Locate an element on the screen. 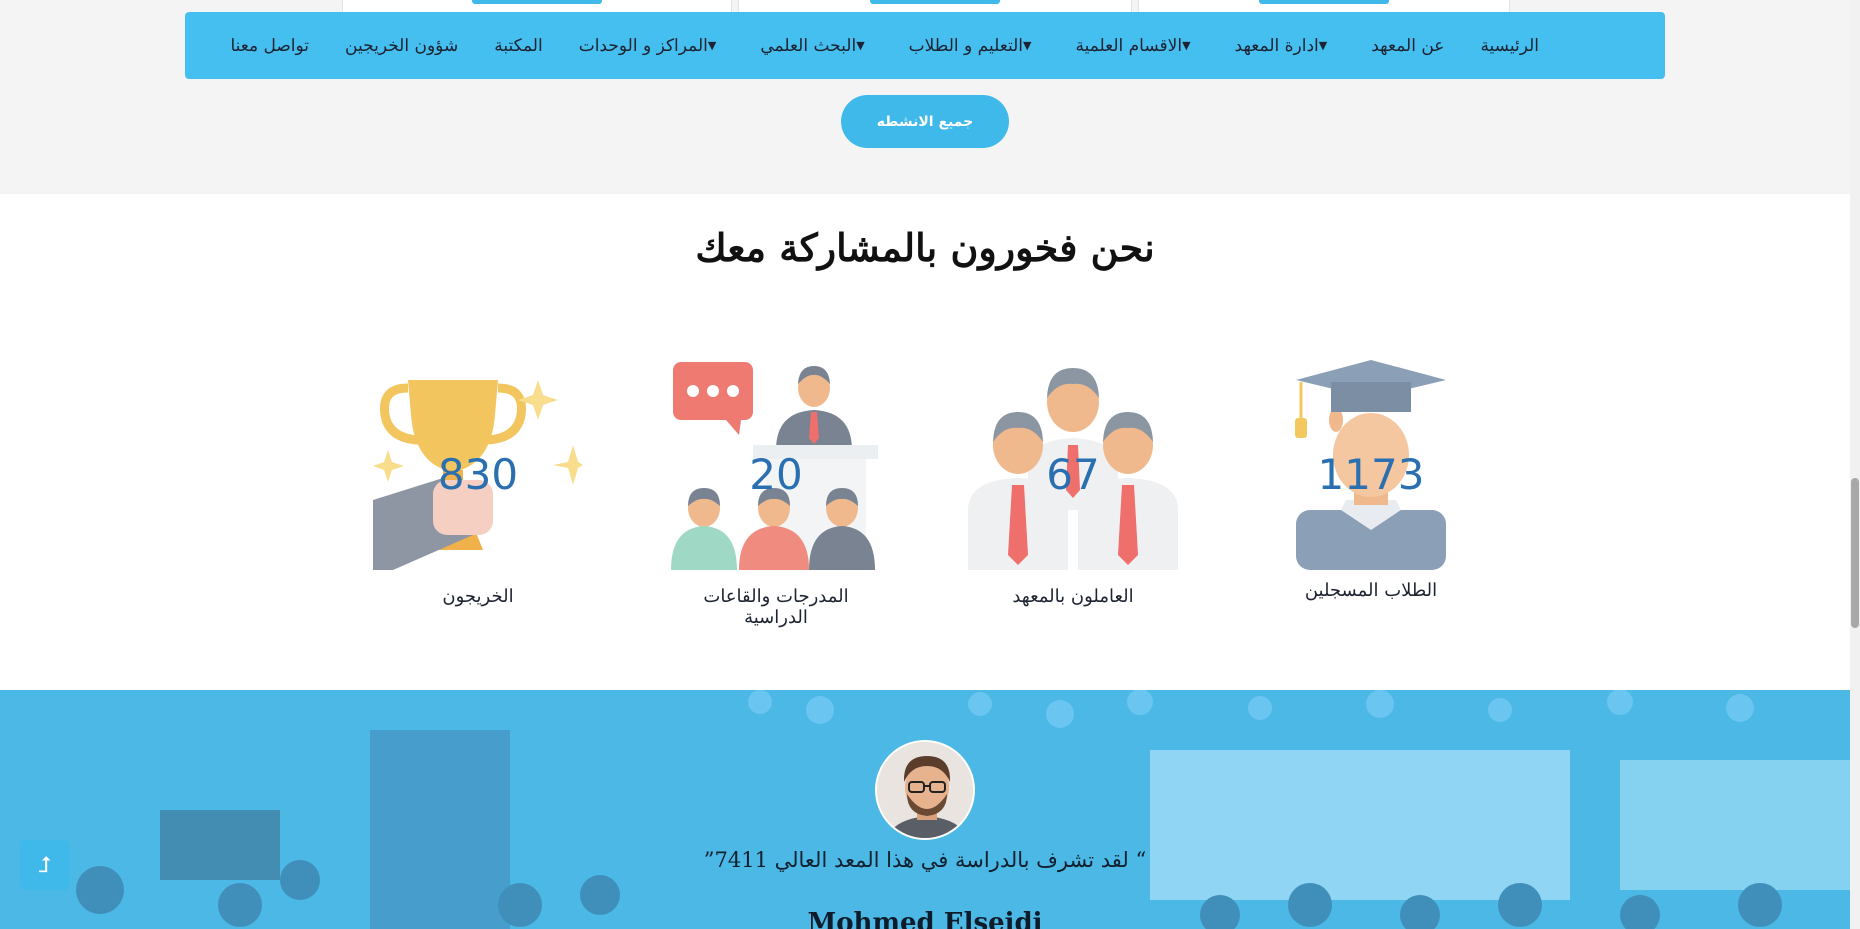  nav-item-label: ادارة المعهد is located at coordinates (1276, 45).